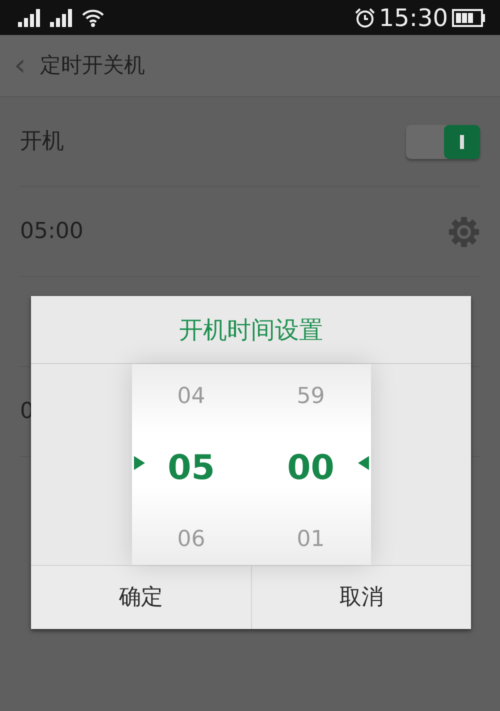 This screenshot has height=711, width=500. Describe the element at coordinates (42, 142) in the screenshot. I see `row-label: 开机` at that location.